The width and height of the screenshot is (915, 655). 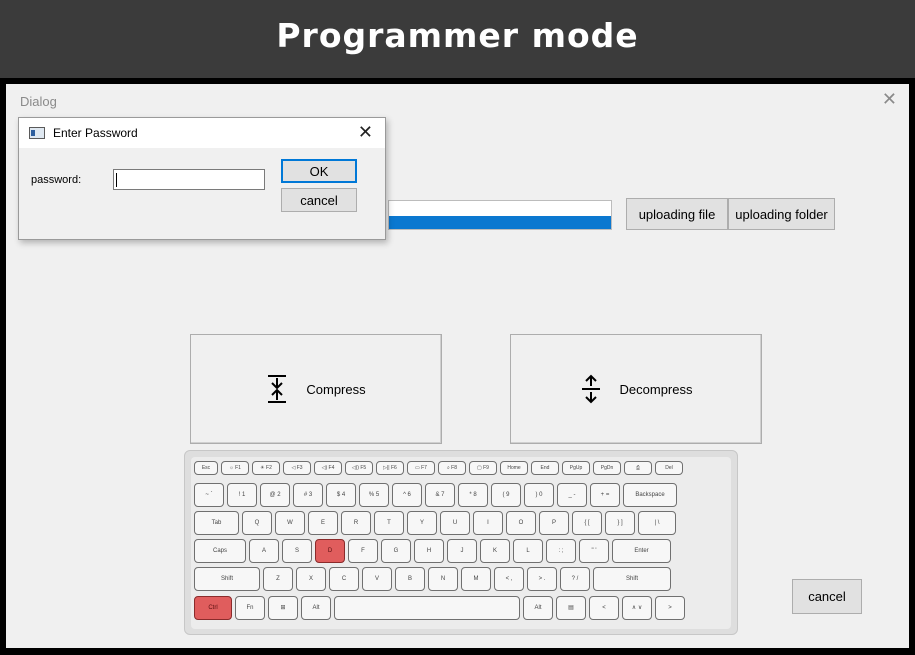 I want to click on upload-progress-fill, so click(x=500, y=222).